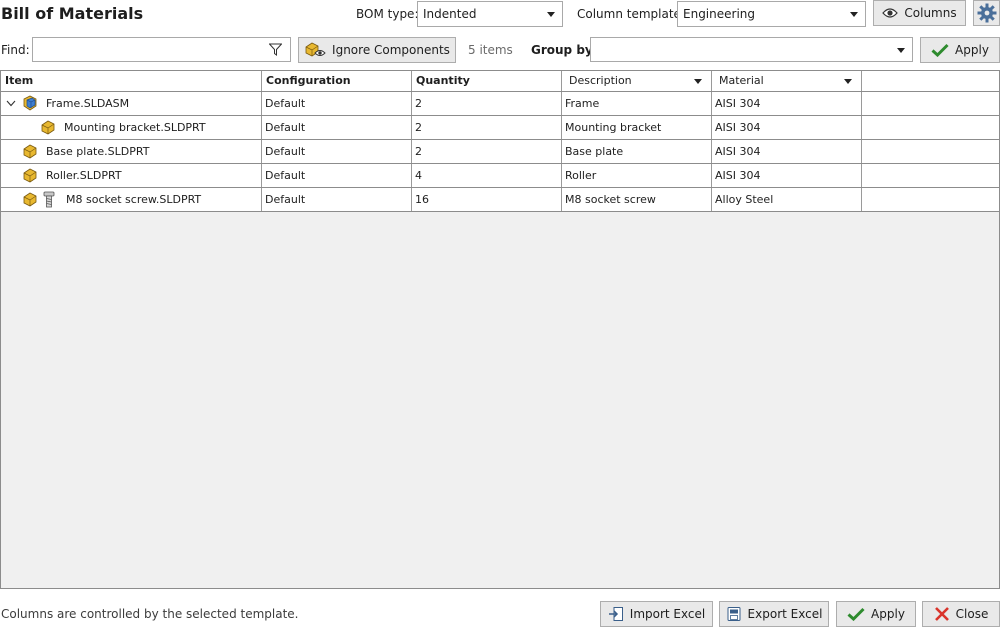 The height and width of the screenshot is (627, 1000). I want to click on description-cell: Frame, so click(637, 103).